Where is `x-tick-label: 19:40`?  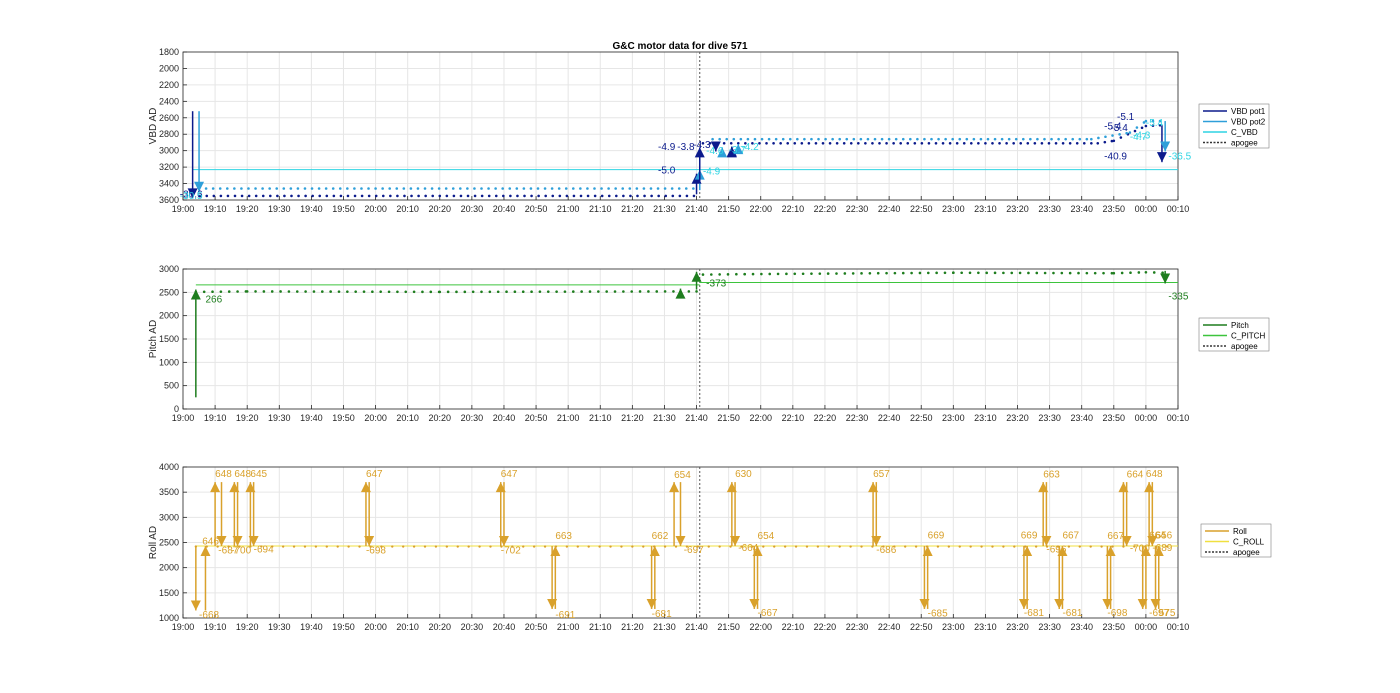 x-tick-label: 19:40 is located at coordinates (311, 627).